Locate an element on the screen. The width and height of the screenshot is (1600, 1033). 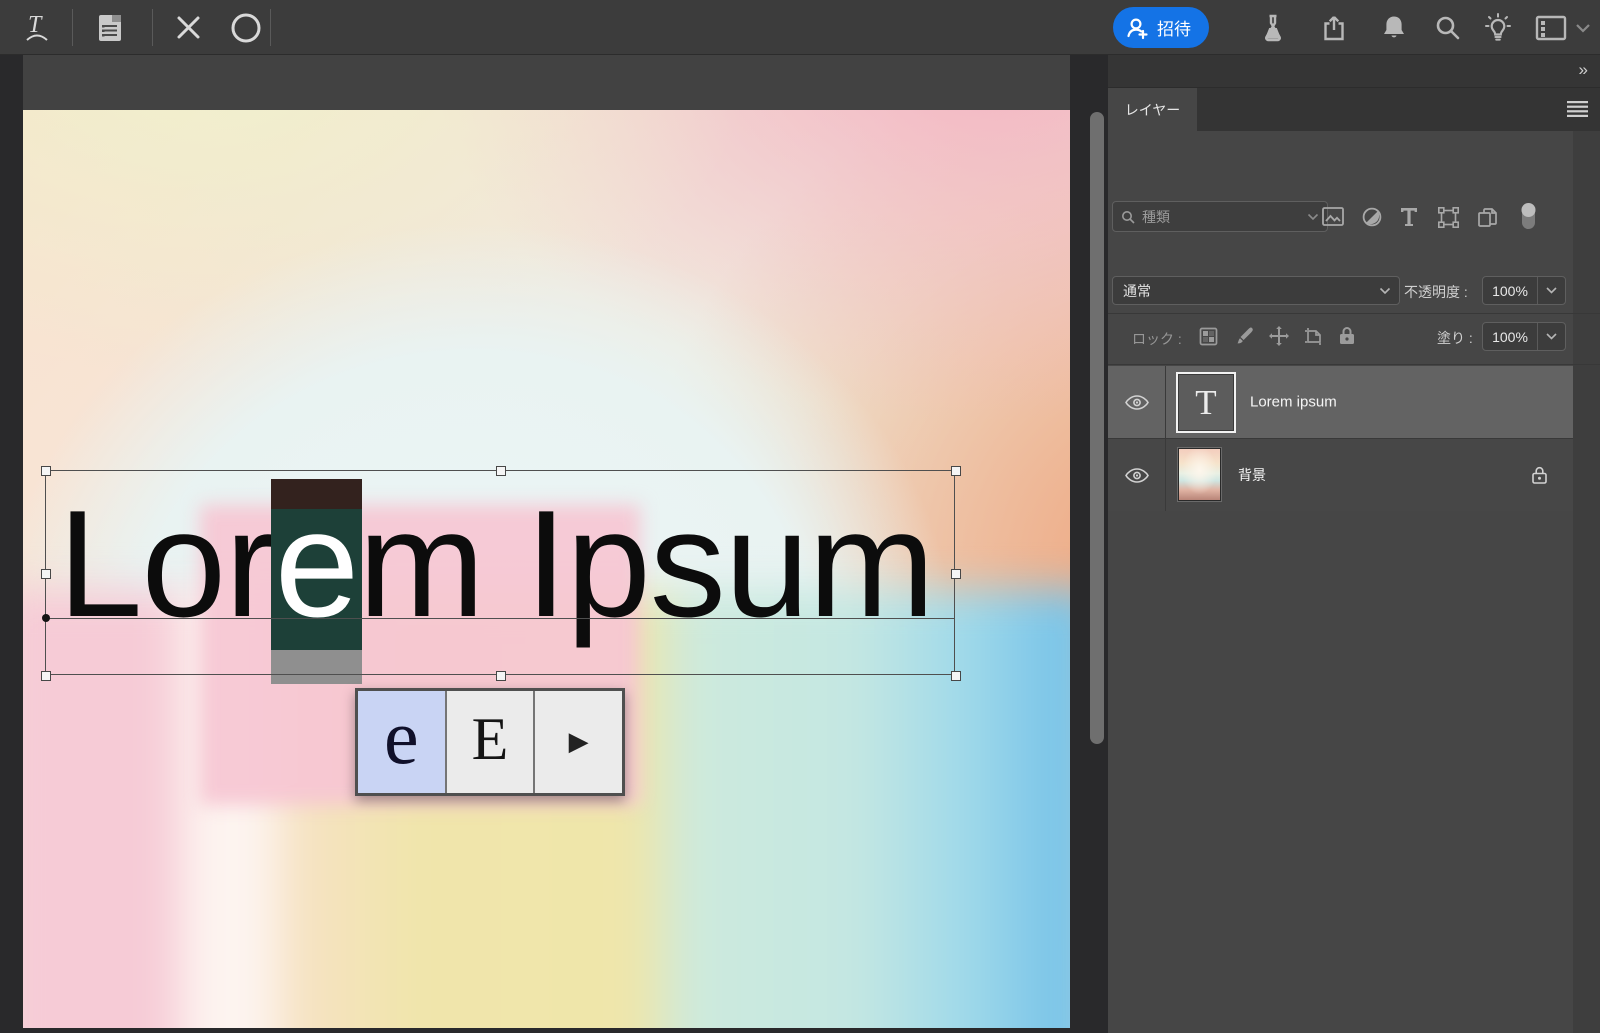
text-bounding-box is located at coordinates (501, 573).